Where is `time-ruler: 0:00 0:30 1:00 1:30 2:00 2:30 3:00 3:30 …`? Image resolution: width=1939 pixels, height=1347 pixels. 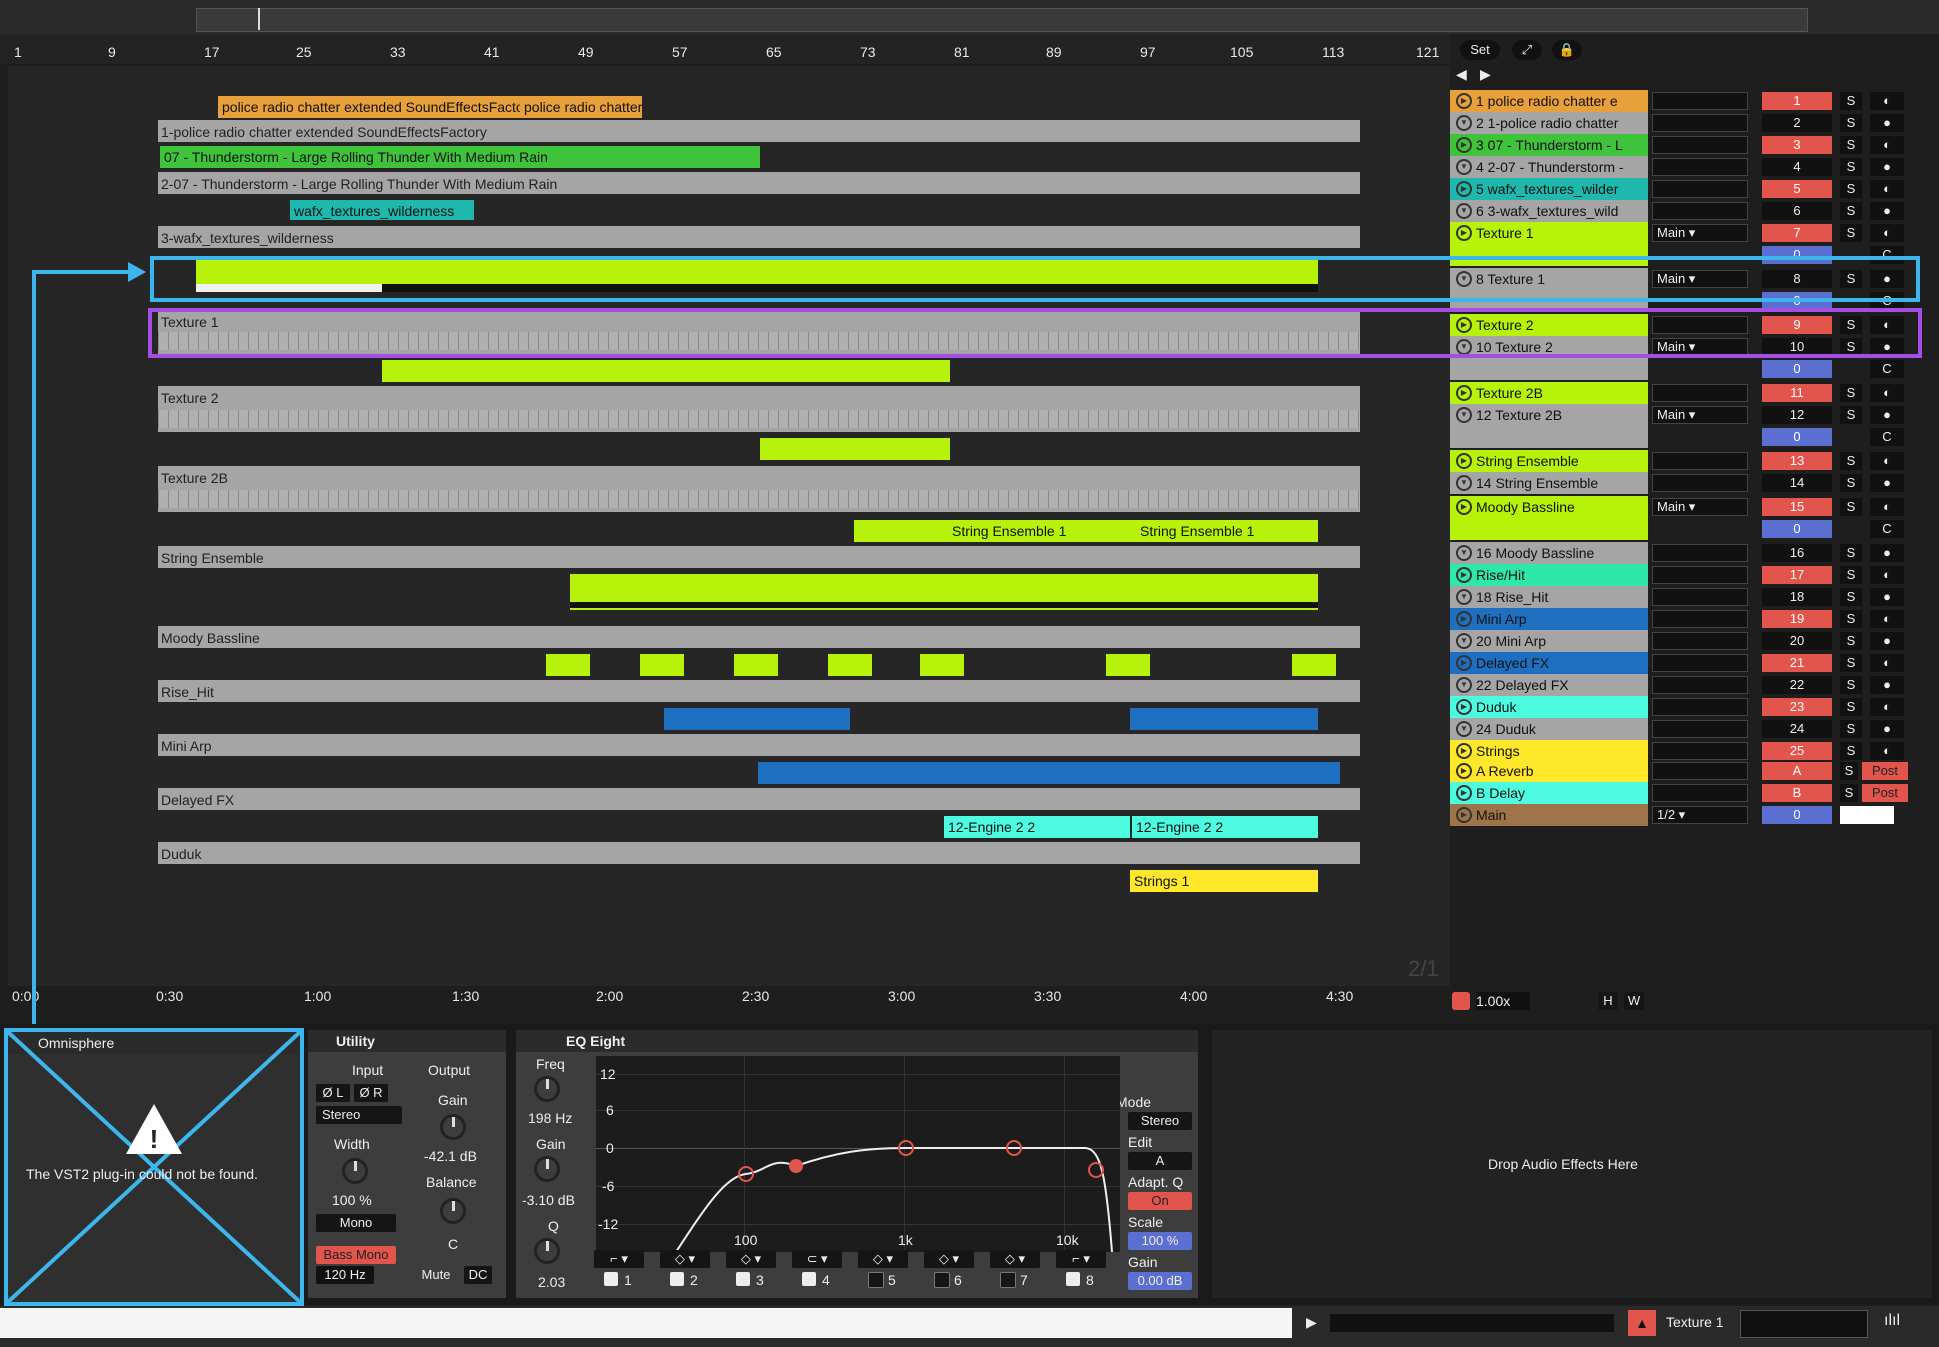
time-ruler: 0:00 0:30 1:00 1:30 2:00 2:30 3:00 3:30 … is located at coordinates (729, 997).